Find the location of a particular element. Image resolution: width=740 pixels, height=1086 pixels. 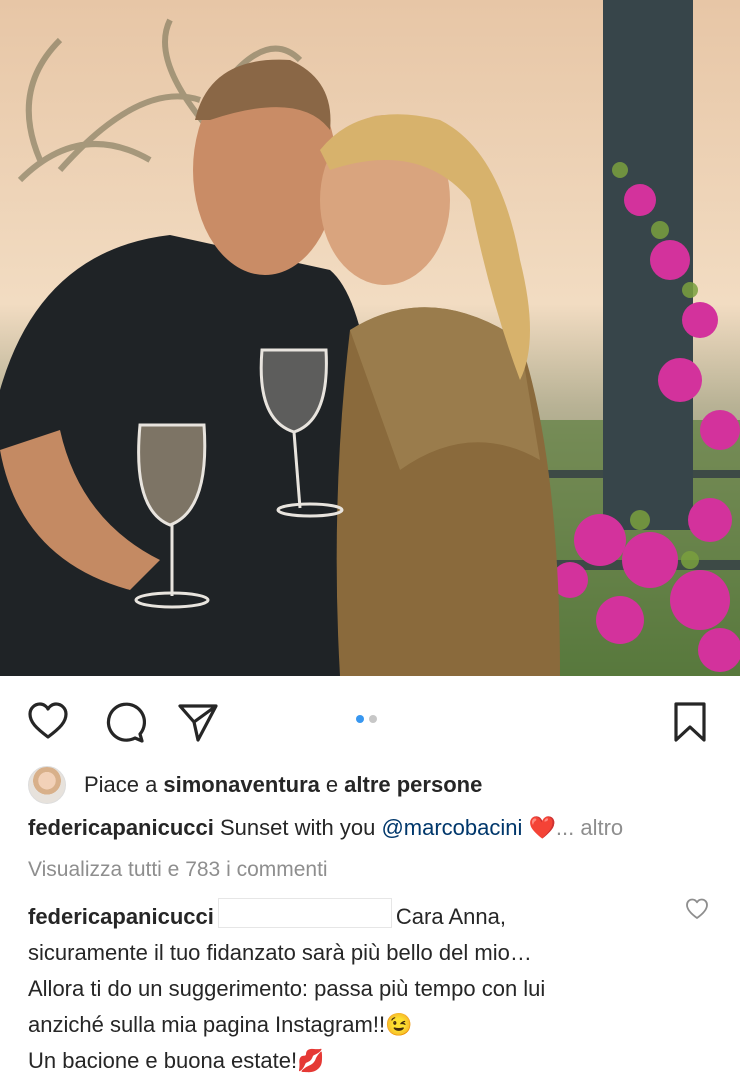

next-comment-clipped is located at coordinates (373, 1080).